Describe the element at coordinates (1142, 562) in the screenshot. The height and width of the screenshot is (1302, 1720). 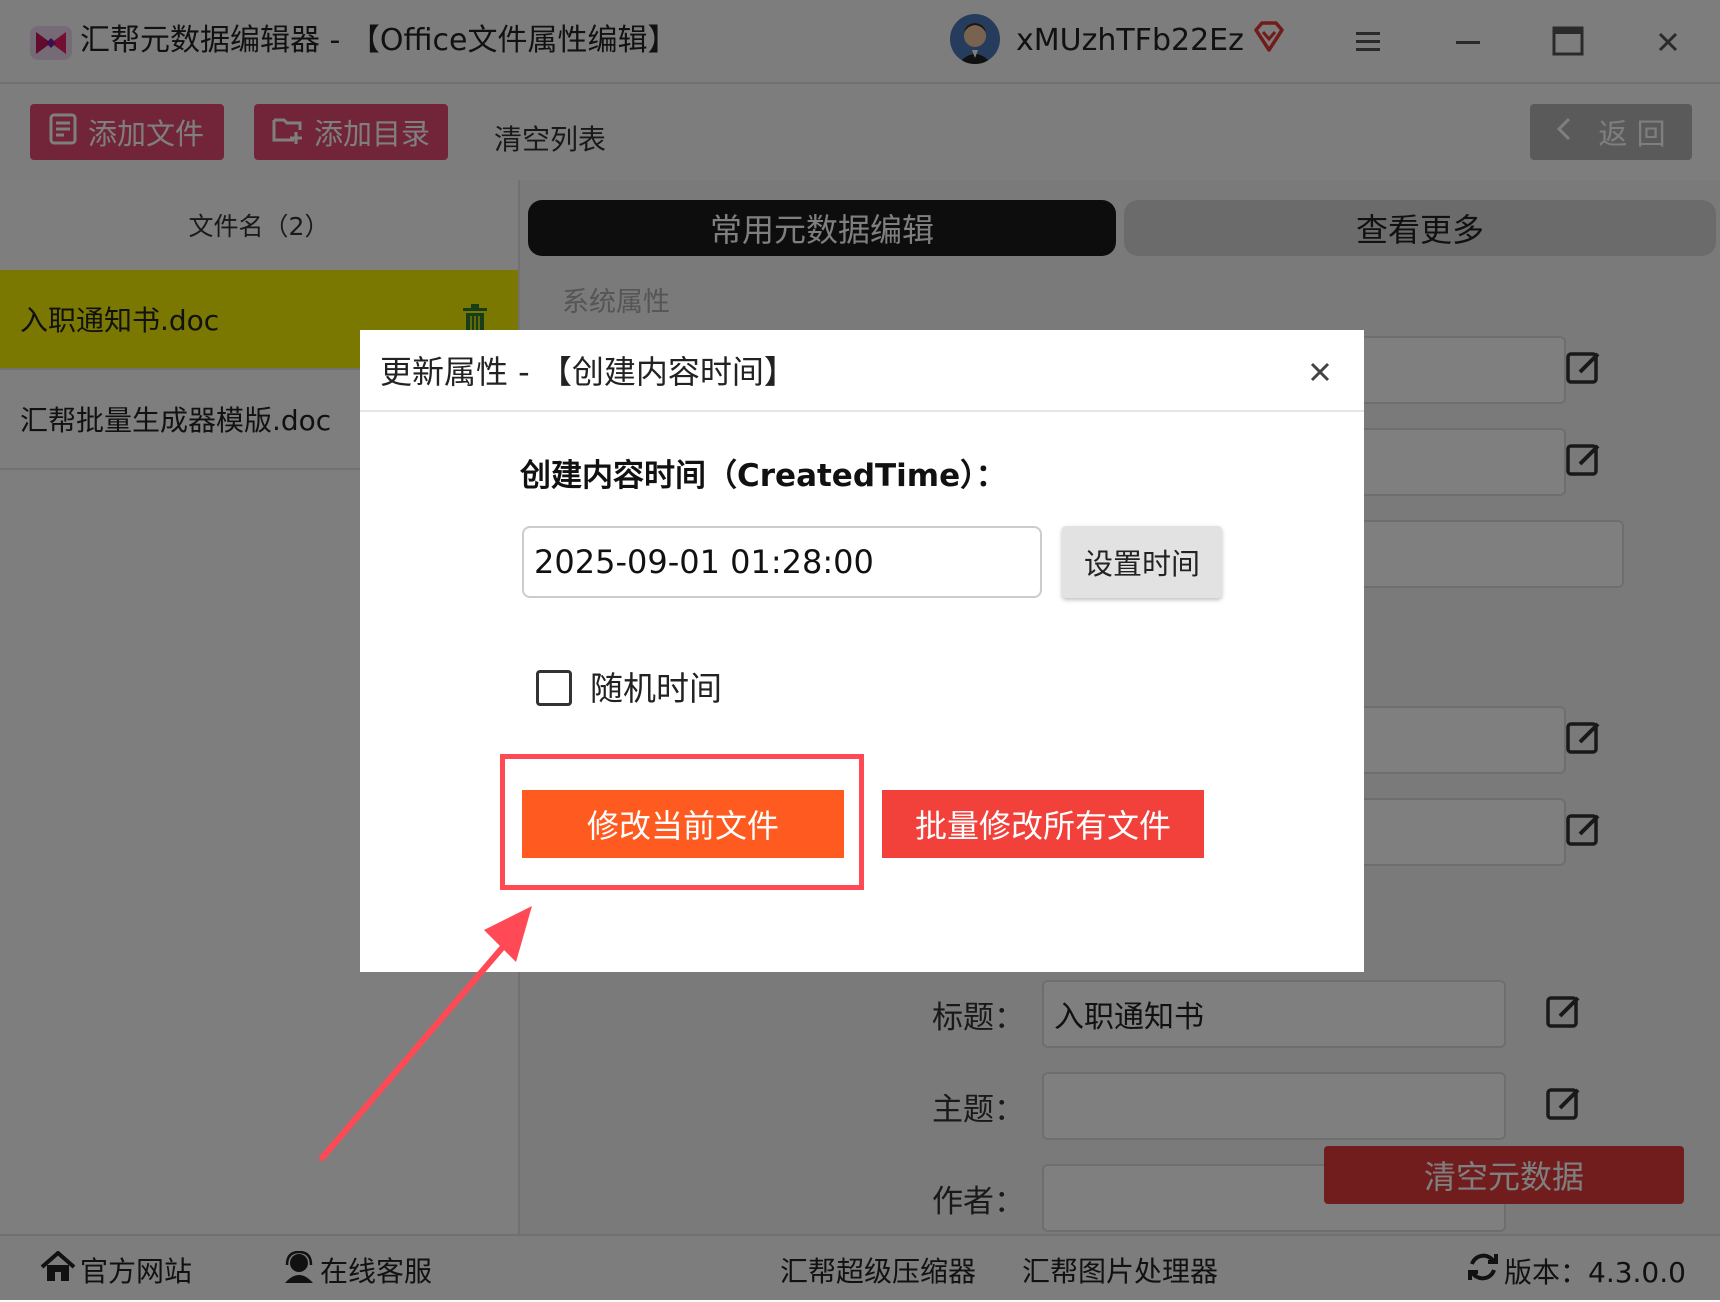
I see `set-time-button: 设置时间` at that location.